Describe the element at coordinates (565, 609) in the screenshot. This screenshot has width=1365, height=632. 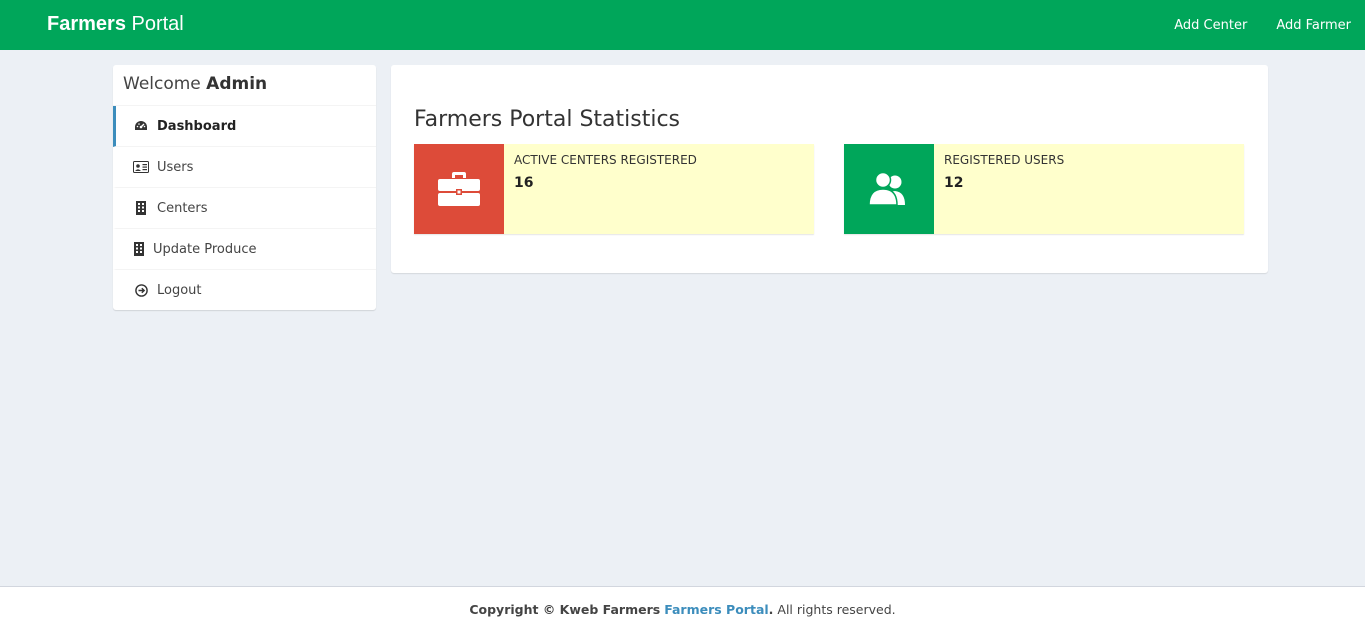
I see `footer-copyright: Copyright © Kweb Farmers` at that location.